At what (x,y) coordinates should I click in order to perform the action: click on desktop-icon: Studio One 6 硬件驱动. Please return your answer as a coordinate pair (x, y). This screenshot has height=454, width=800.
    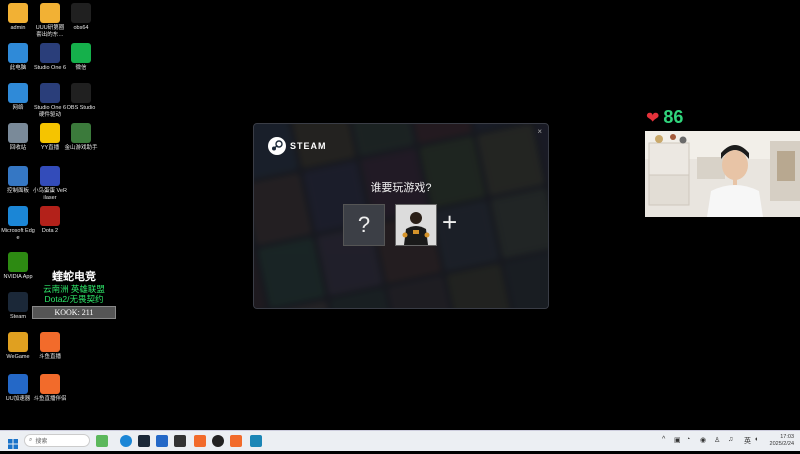
    Looking at the image, I should click on (50, 100).